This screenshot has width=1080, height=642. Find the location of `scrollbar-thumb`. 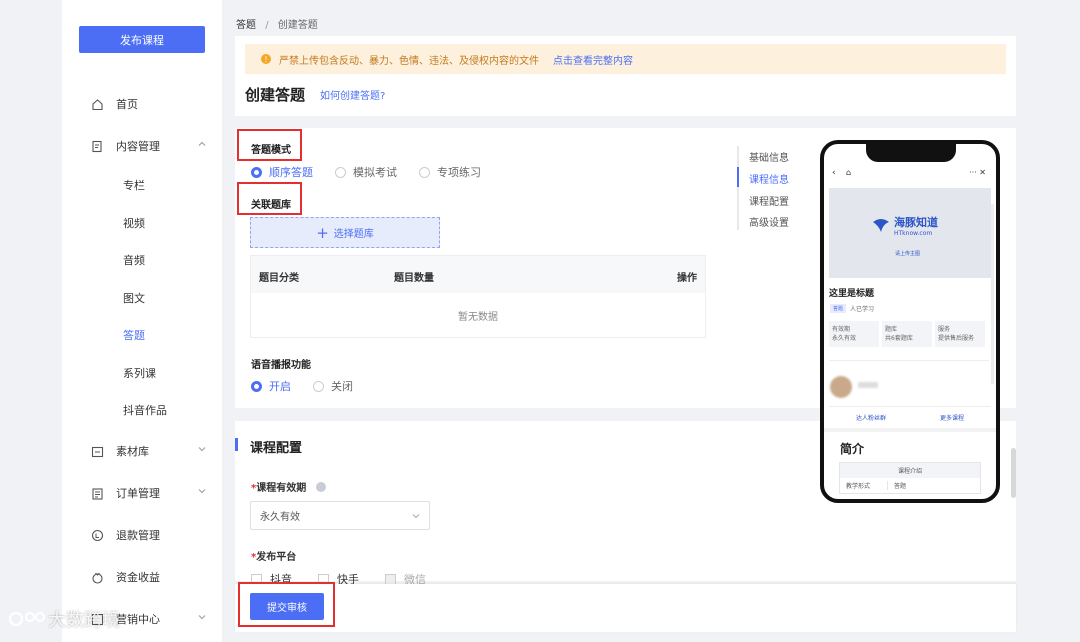

scrollbar-thumb is located at coordinates (1013, 473).